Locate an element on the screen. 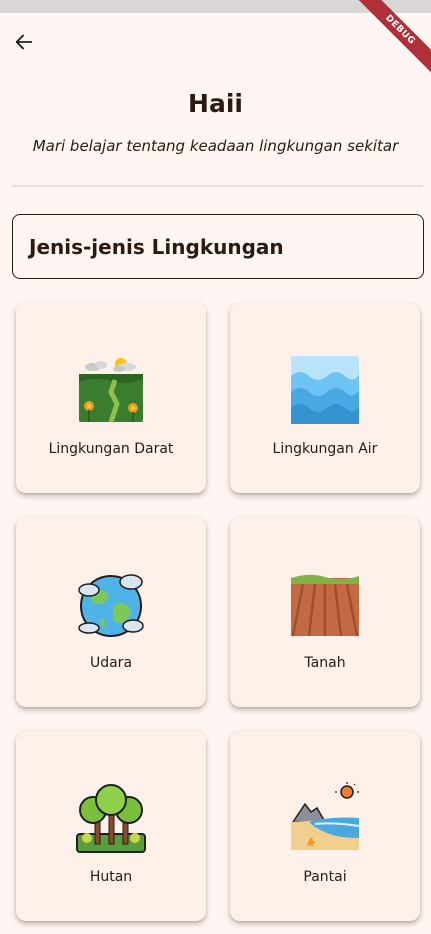  beach-icon is located at coordinates (325, 815).